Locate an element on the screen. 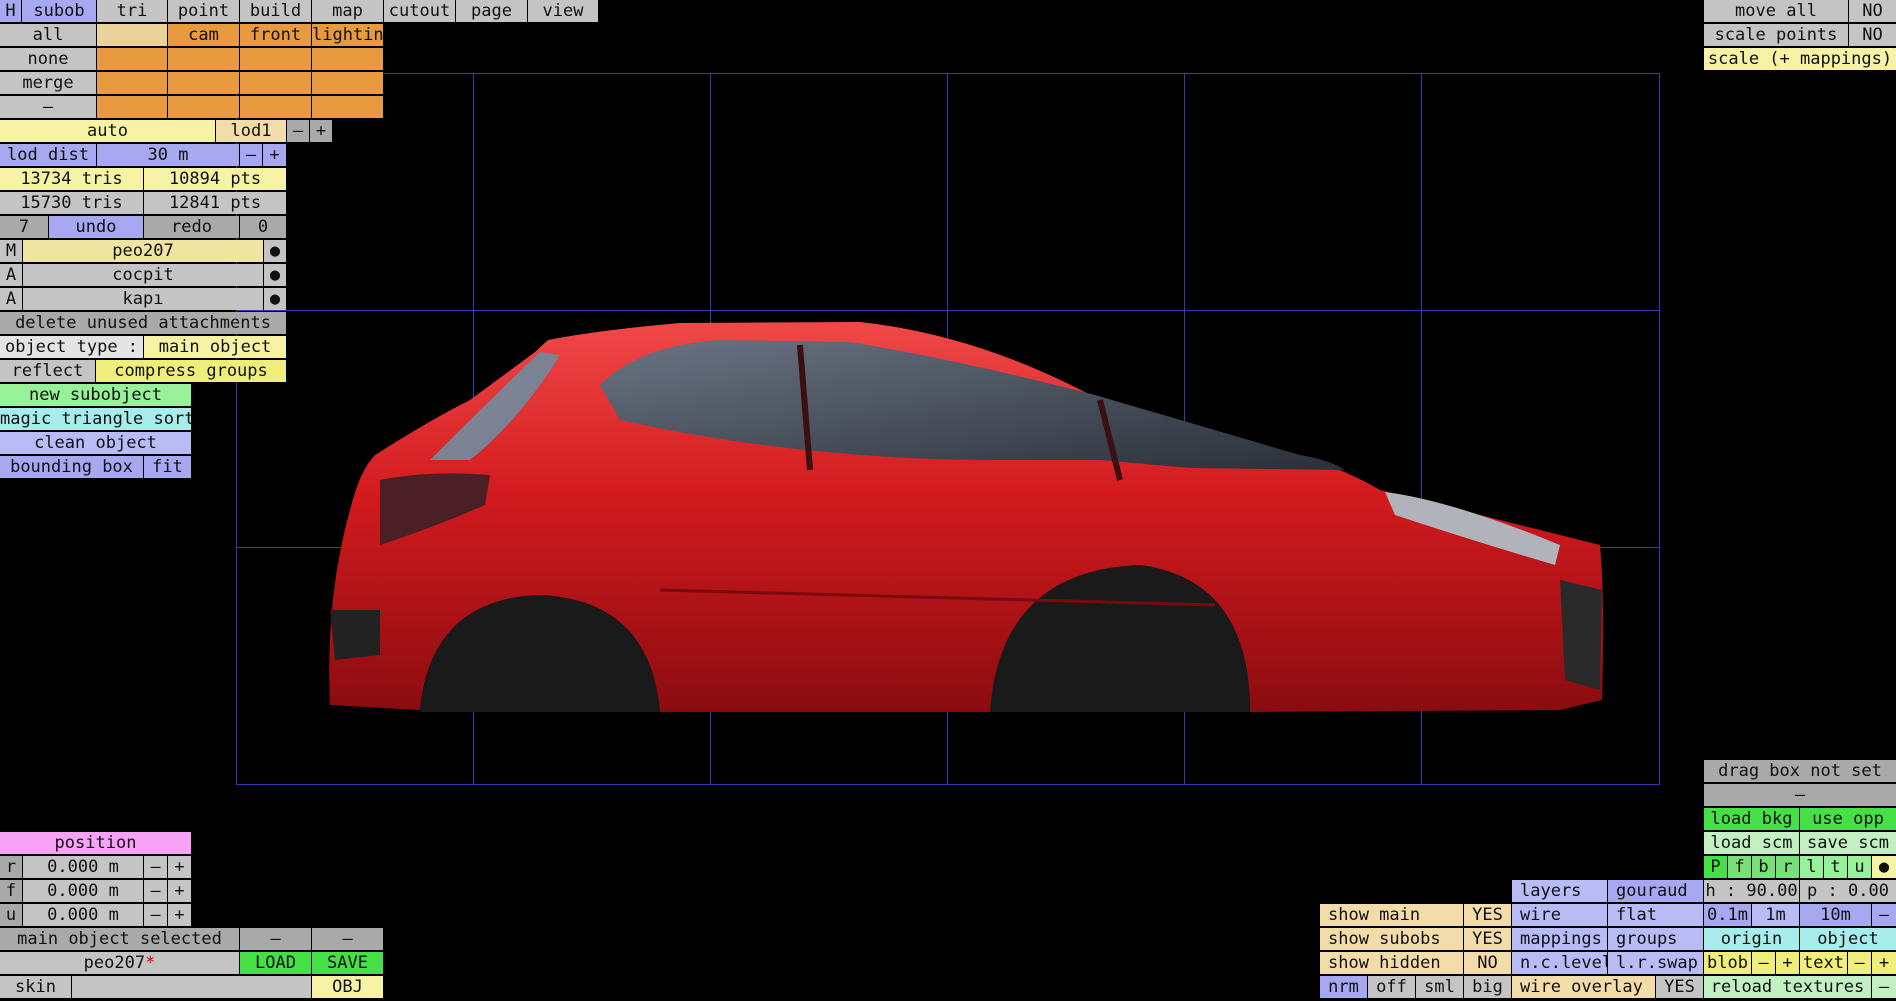  fit-button: fit is located at coordinates (167, 467).